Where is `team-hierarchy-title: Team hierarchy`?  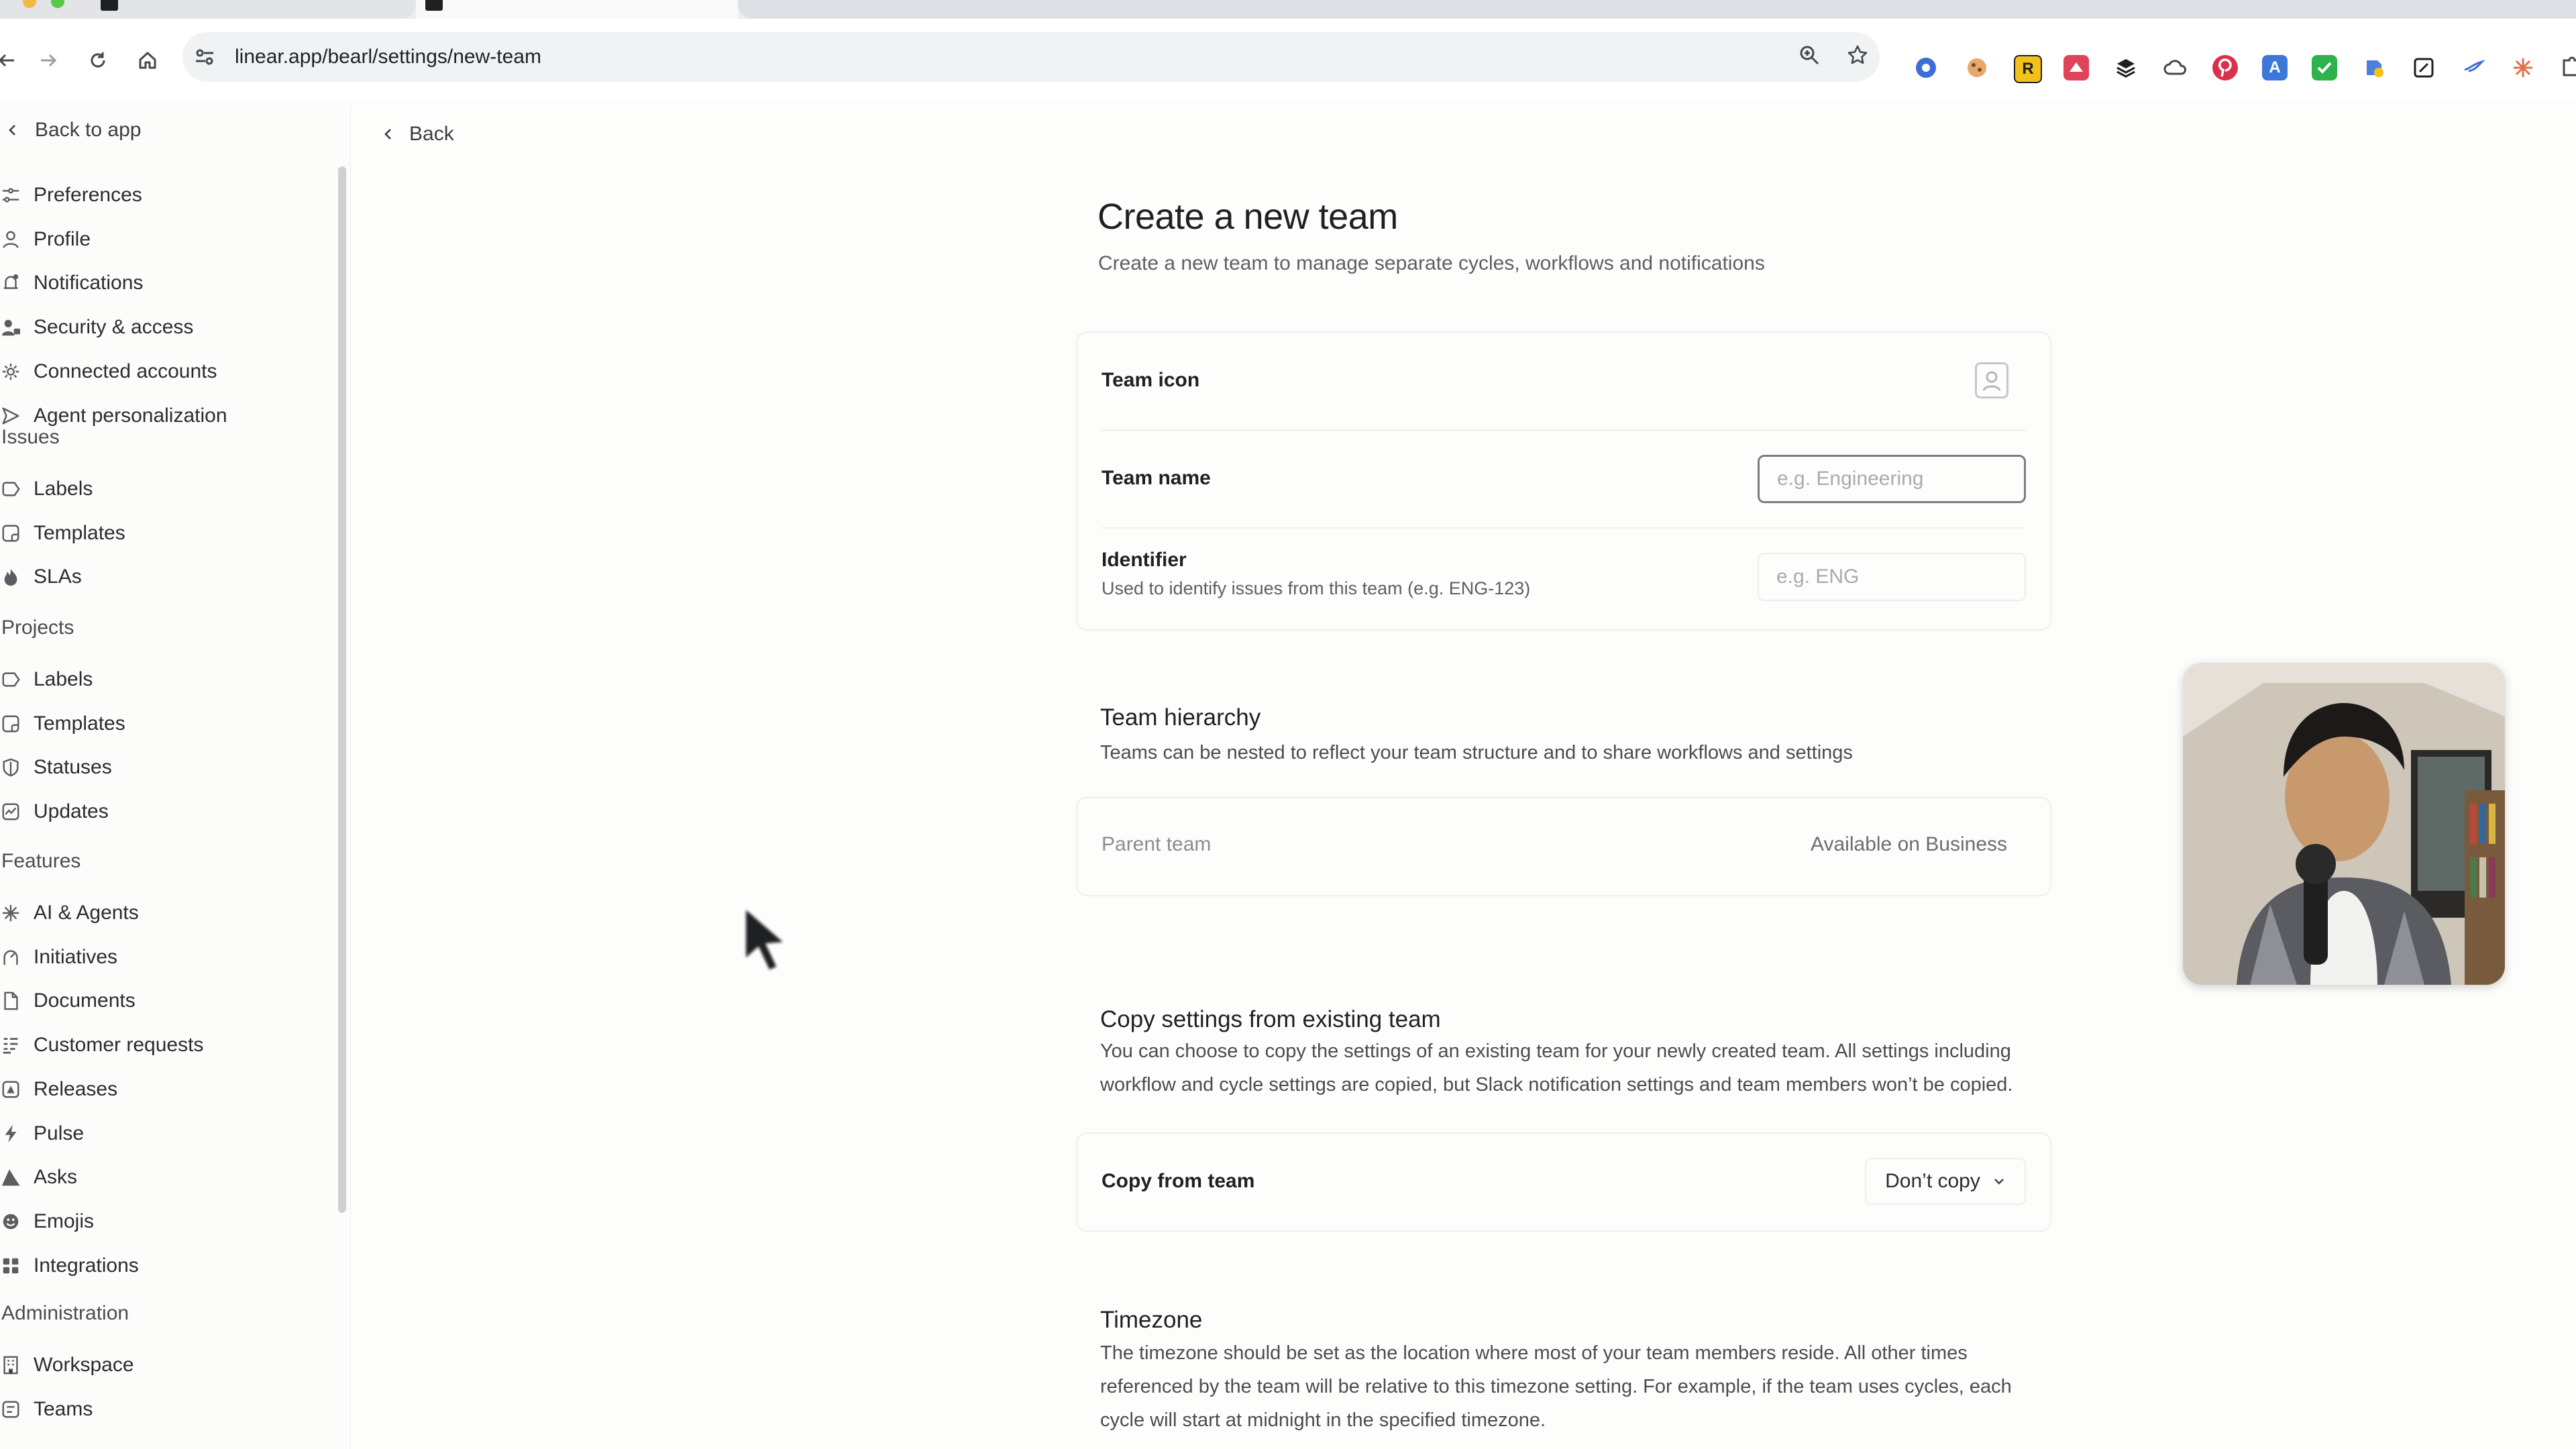
team-hierarchy-title: Team hierarchy is located at coordinates (1180, 717).